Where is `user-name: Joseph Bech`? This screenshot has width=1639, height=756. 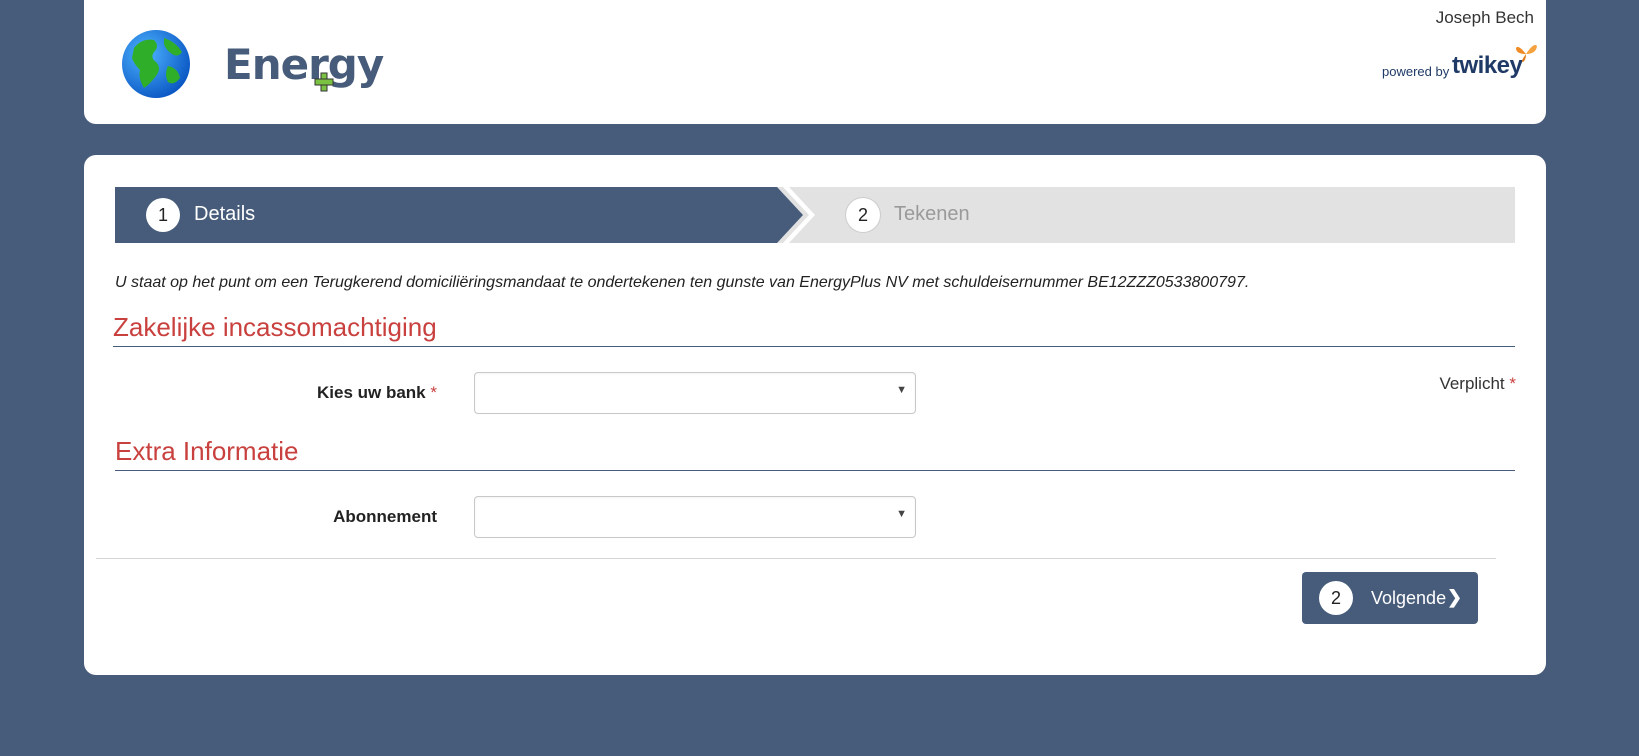
user-name: Joseph Bech is located at coordinates (1484, 17).